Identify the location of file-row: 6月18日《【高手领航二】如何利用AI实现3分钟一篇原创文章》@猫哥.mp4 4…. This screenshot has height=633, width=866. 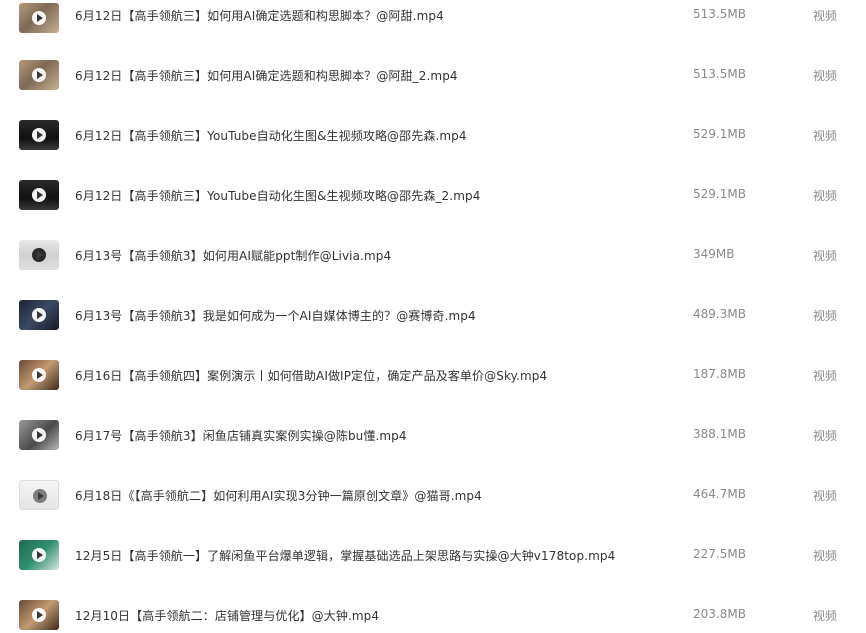
(433, 500).